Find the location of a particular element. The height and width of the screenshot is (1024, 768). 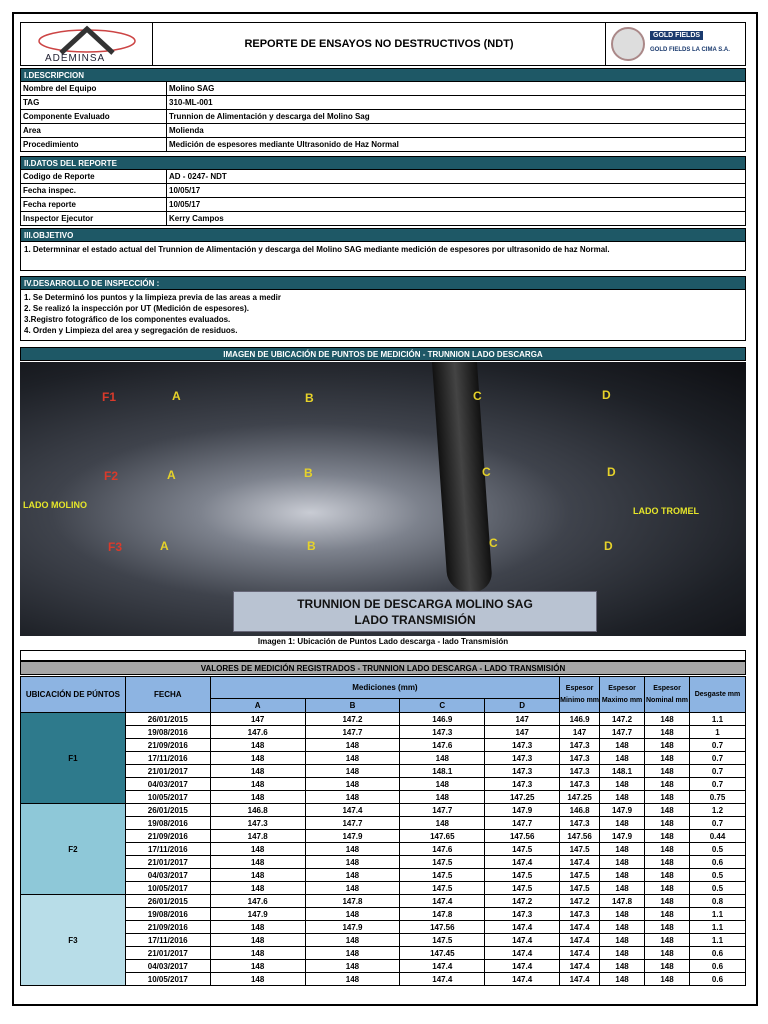

table-row: 21/09/2016 148 148 147.6 147.3 147.3 148 148 0.7 is located at coordinates (384, 745).